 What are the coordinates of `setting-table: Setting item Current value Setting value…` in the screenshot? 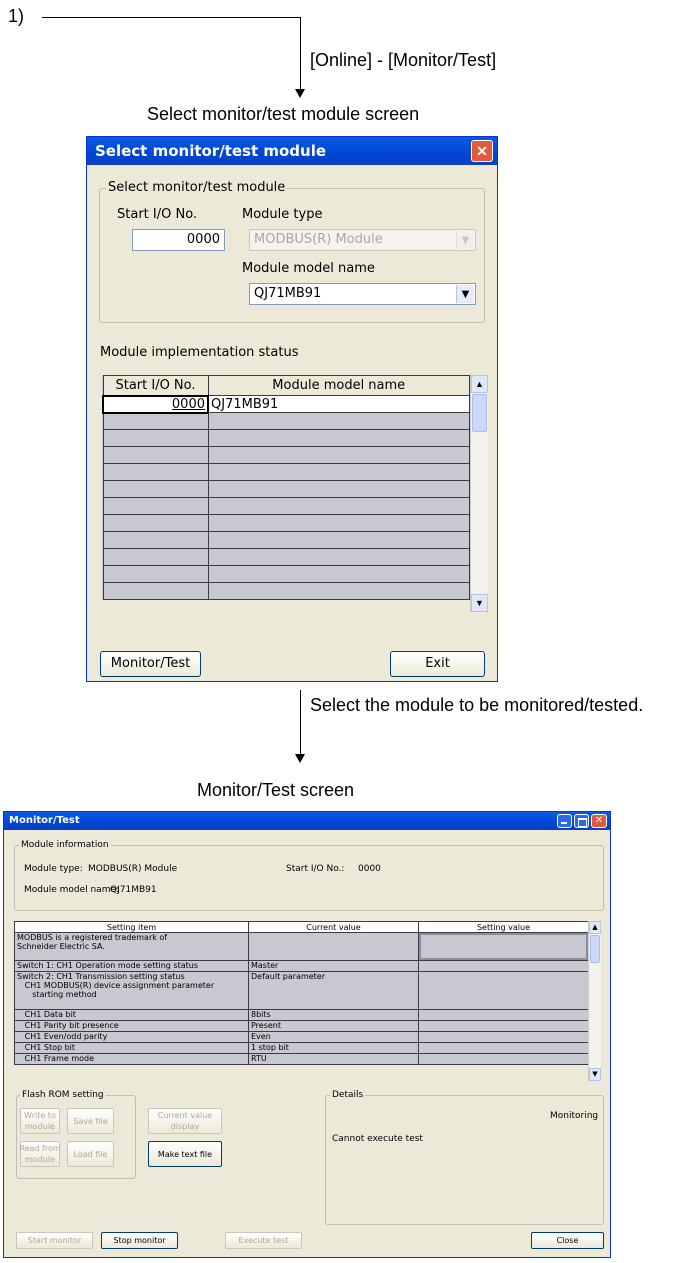 It's located at (301, 993).